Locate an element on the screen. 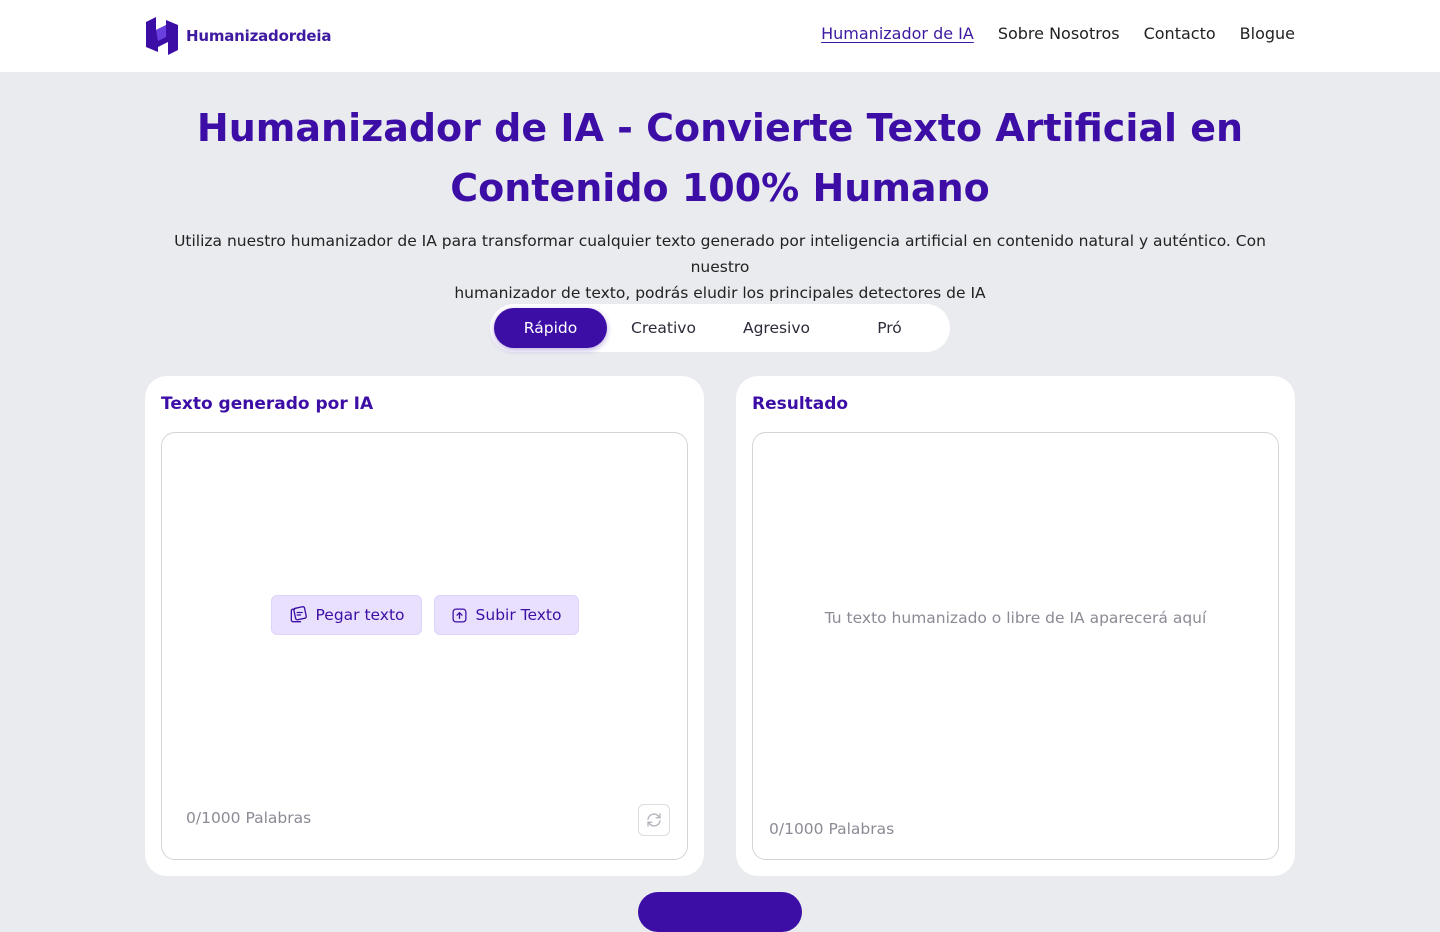  input-actions: Pegar texto Subir Texto is located at coordinates (424, 615).